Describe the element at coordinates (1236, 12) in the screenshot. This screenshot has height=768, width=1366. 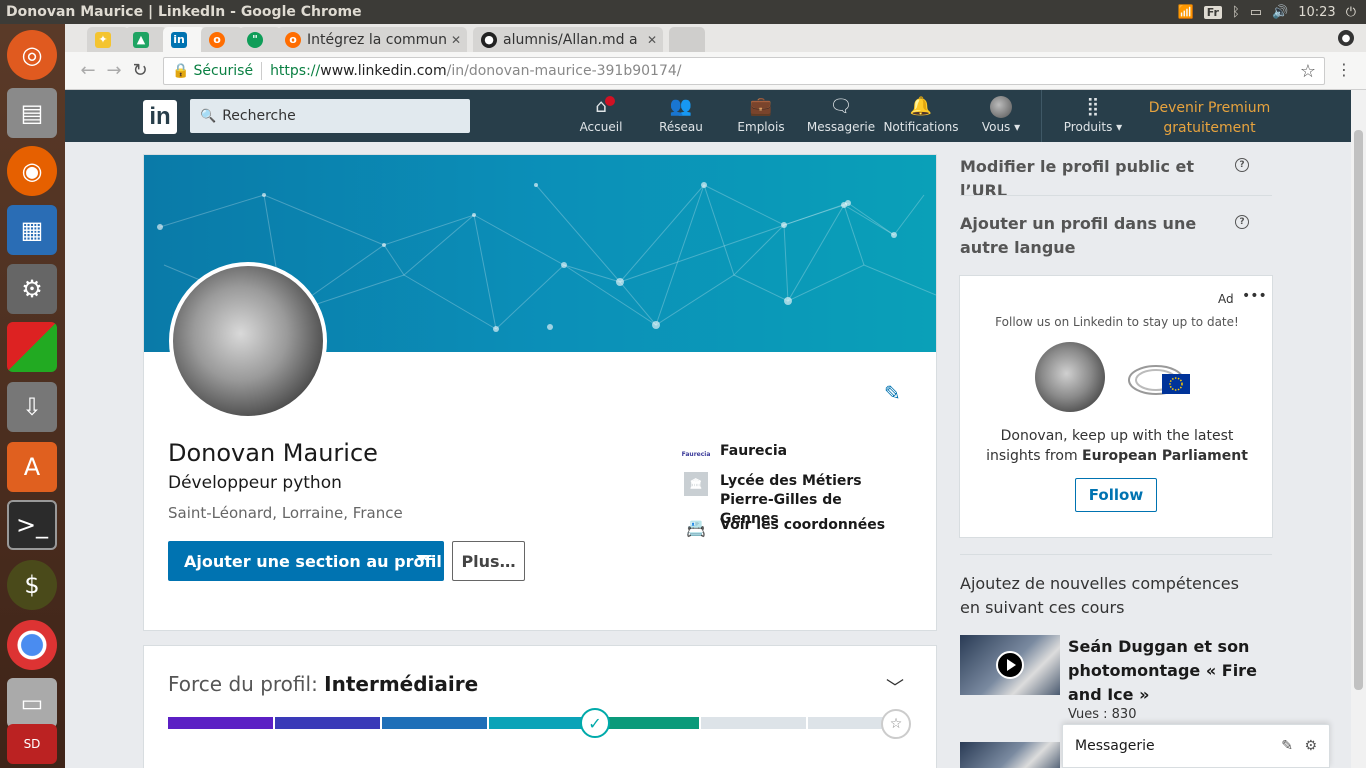
I see `bluetooth-icon: ᛒ` at that location.